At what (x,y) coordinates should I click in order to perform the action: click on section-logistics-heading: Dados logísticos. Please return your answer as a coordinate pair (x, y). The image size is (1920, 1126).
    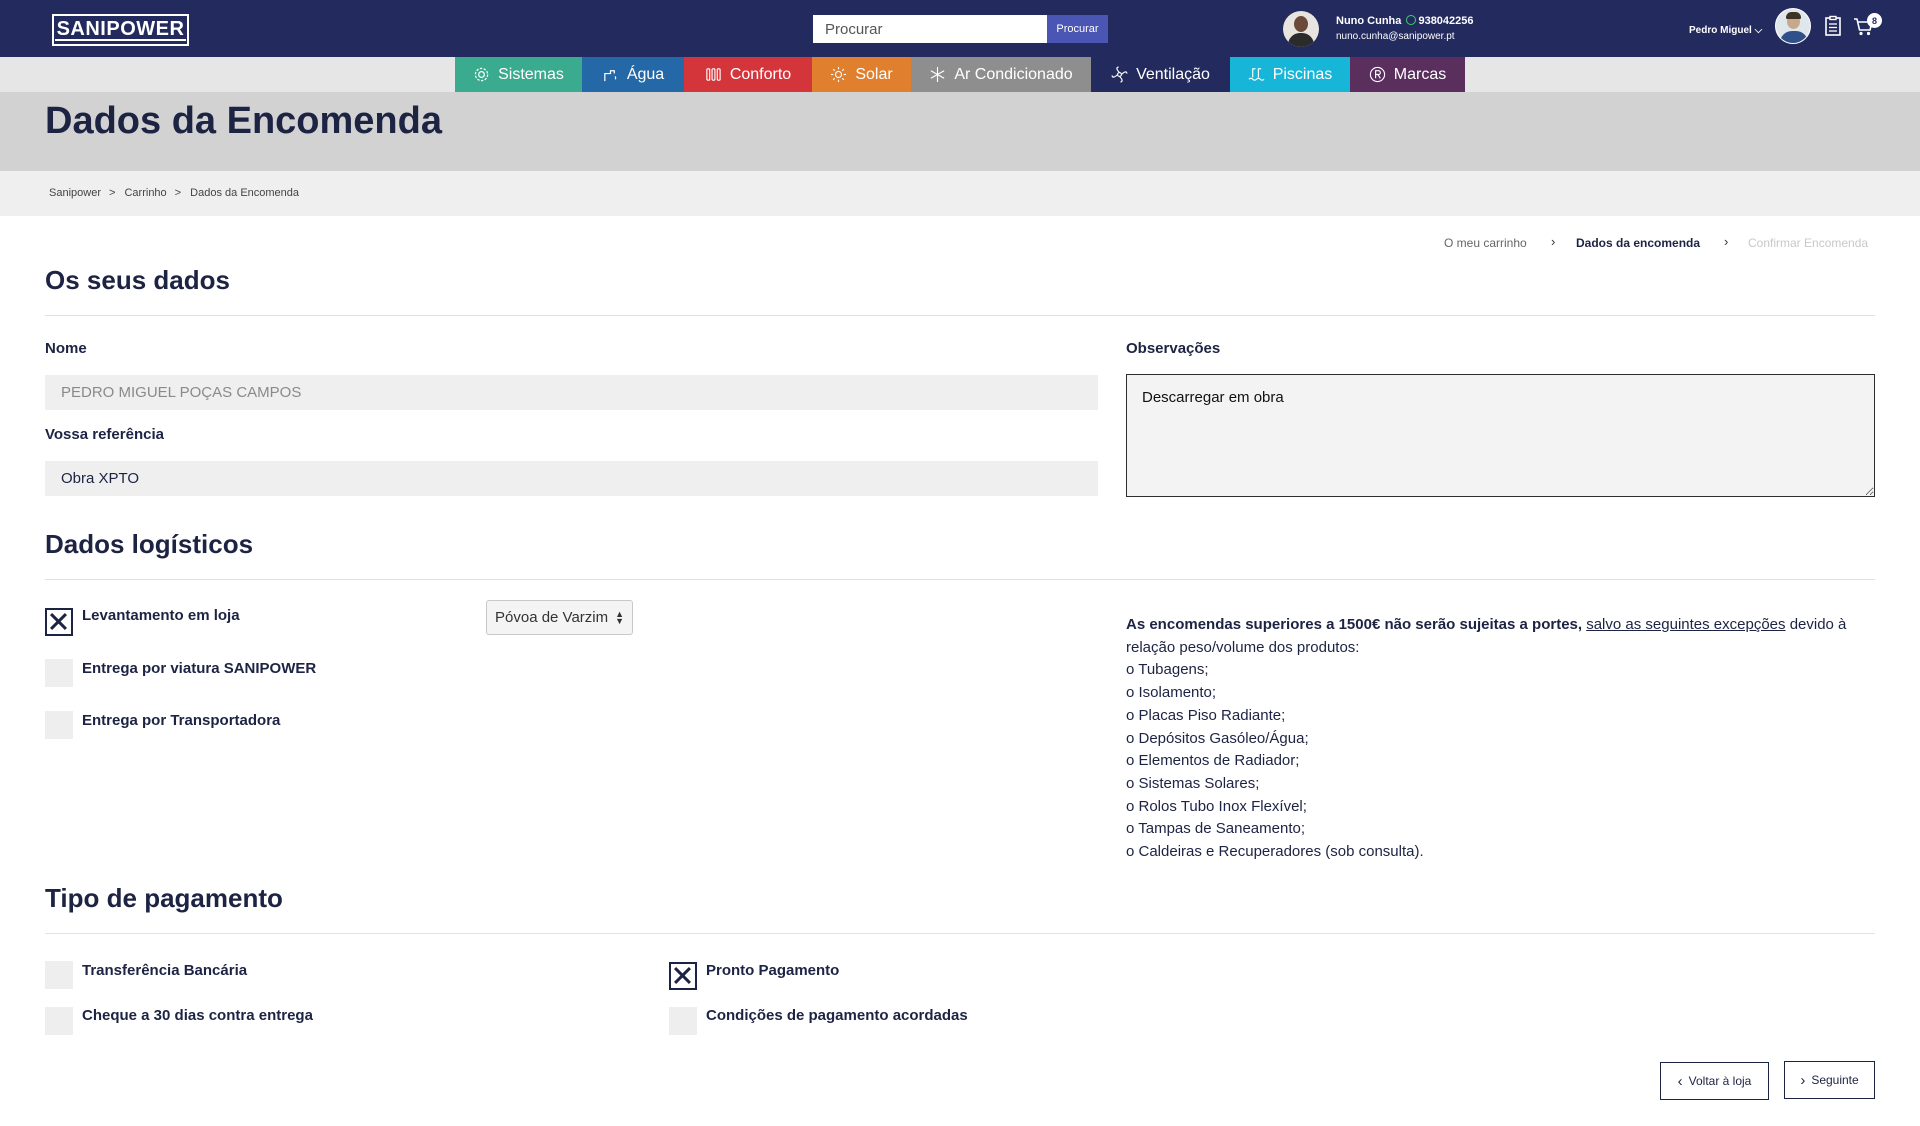
    Looking at the image, I should click on (149, 544).